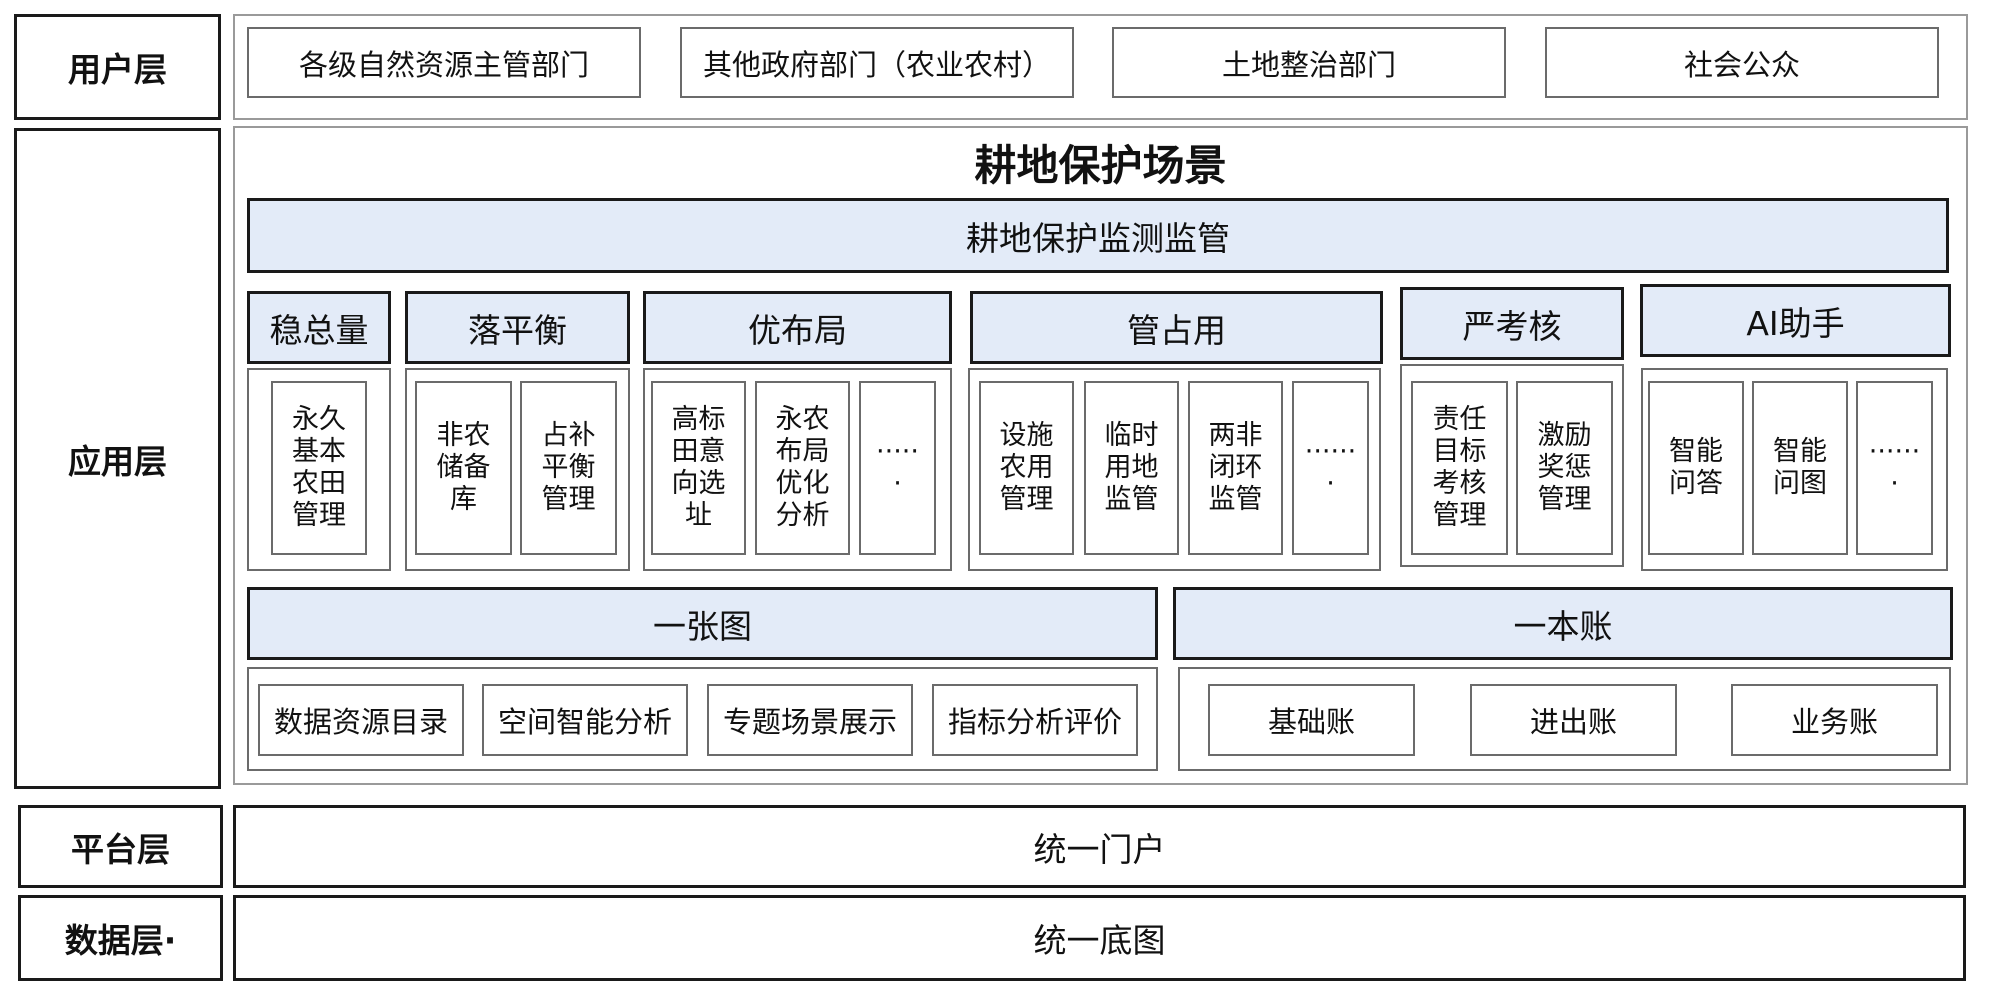 Image resolution: width=1989 pixels, height=989 pixels. Describe the element at coordinates (1176, 327) in the screenshot. I see `group-header-occupation: 管占用` at that location.